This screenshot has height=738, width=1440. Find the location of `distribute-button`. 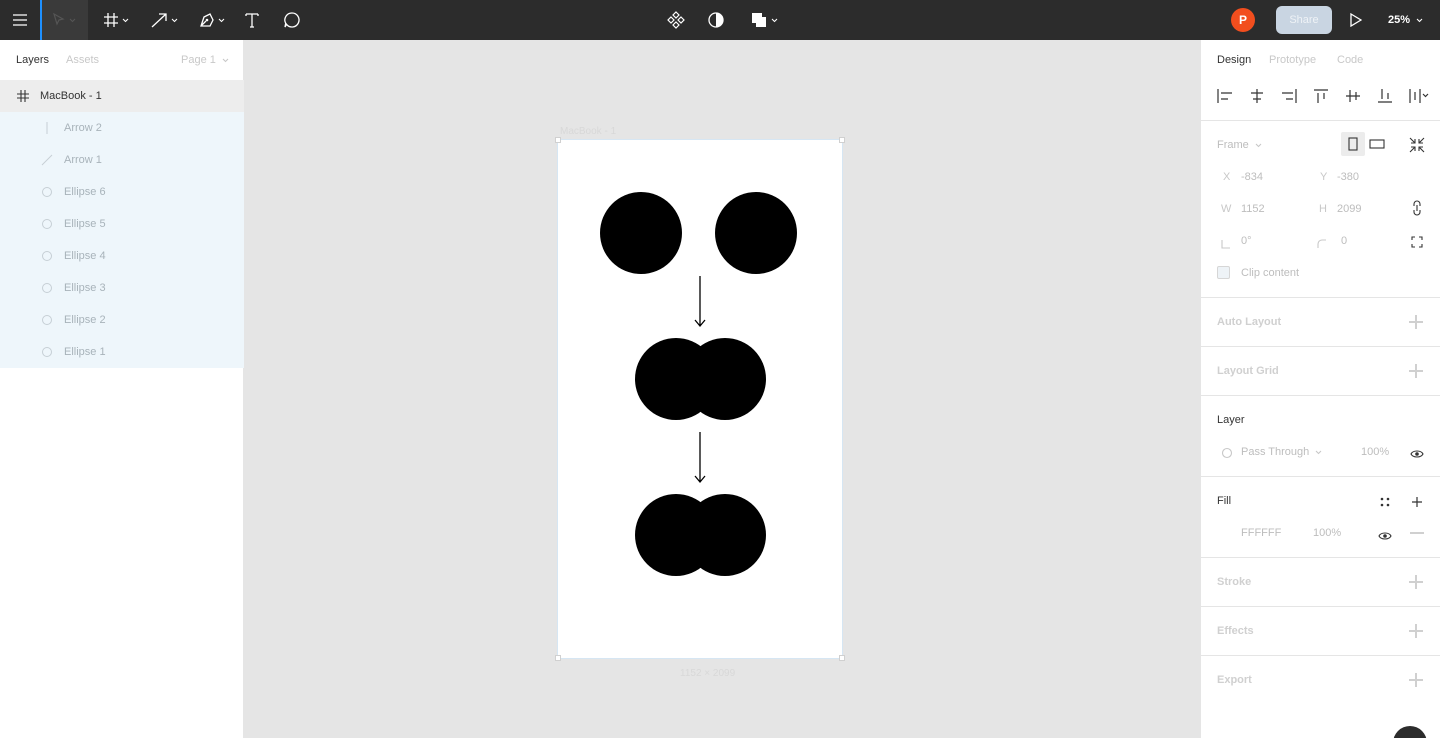

distribute-button is located at coordinates (1424, 96).